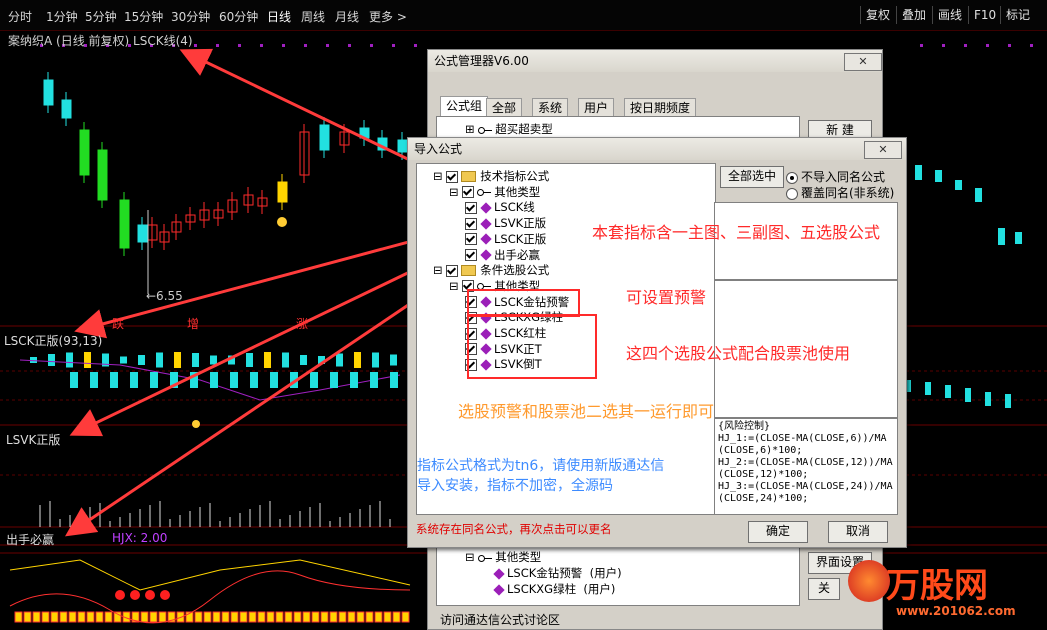 The width and height of the screenshot is (1047, 630). What do you see at coordinates (62, 16) in the screenshot?
I see `period-tab-1min: 1分钟` at bounding box center [62, 16].